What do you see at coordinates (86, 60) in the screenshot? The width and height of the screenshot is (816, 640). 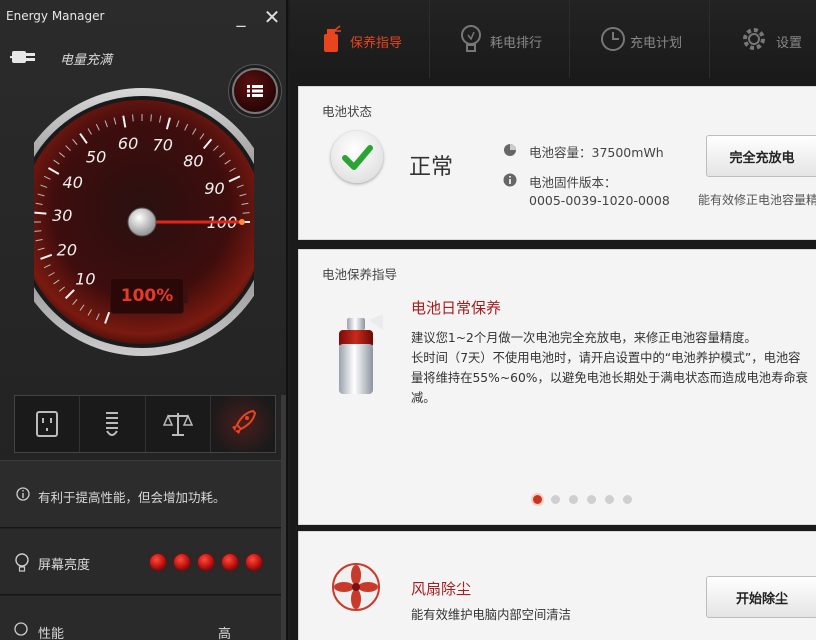 I see `charge-status: 电量充满` at bounding box center [86, 60].